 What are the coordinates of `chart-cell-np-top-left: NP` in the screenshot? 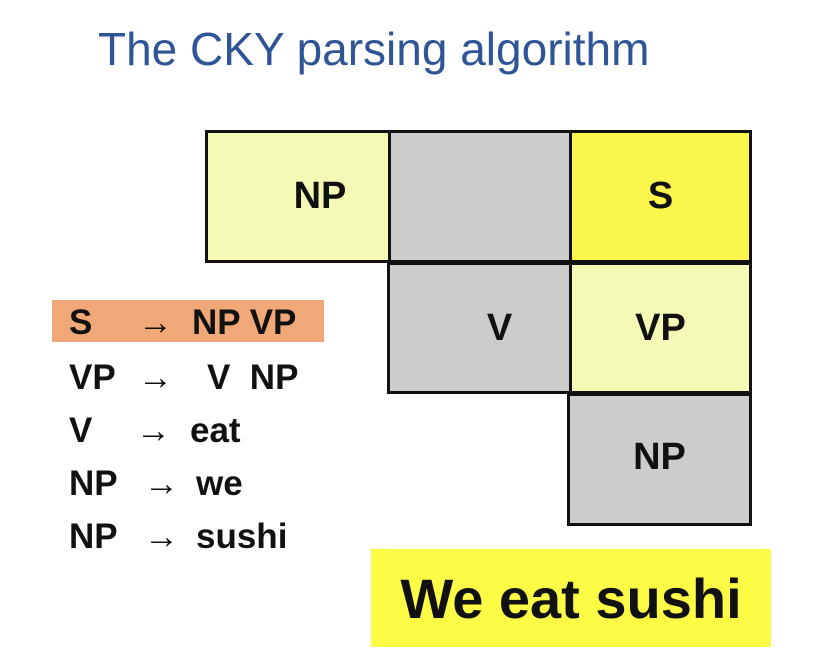 It's located at (298, 196).